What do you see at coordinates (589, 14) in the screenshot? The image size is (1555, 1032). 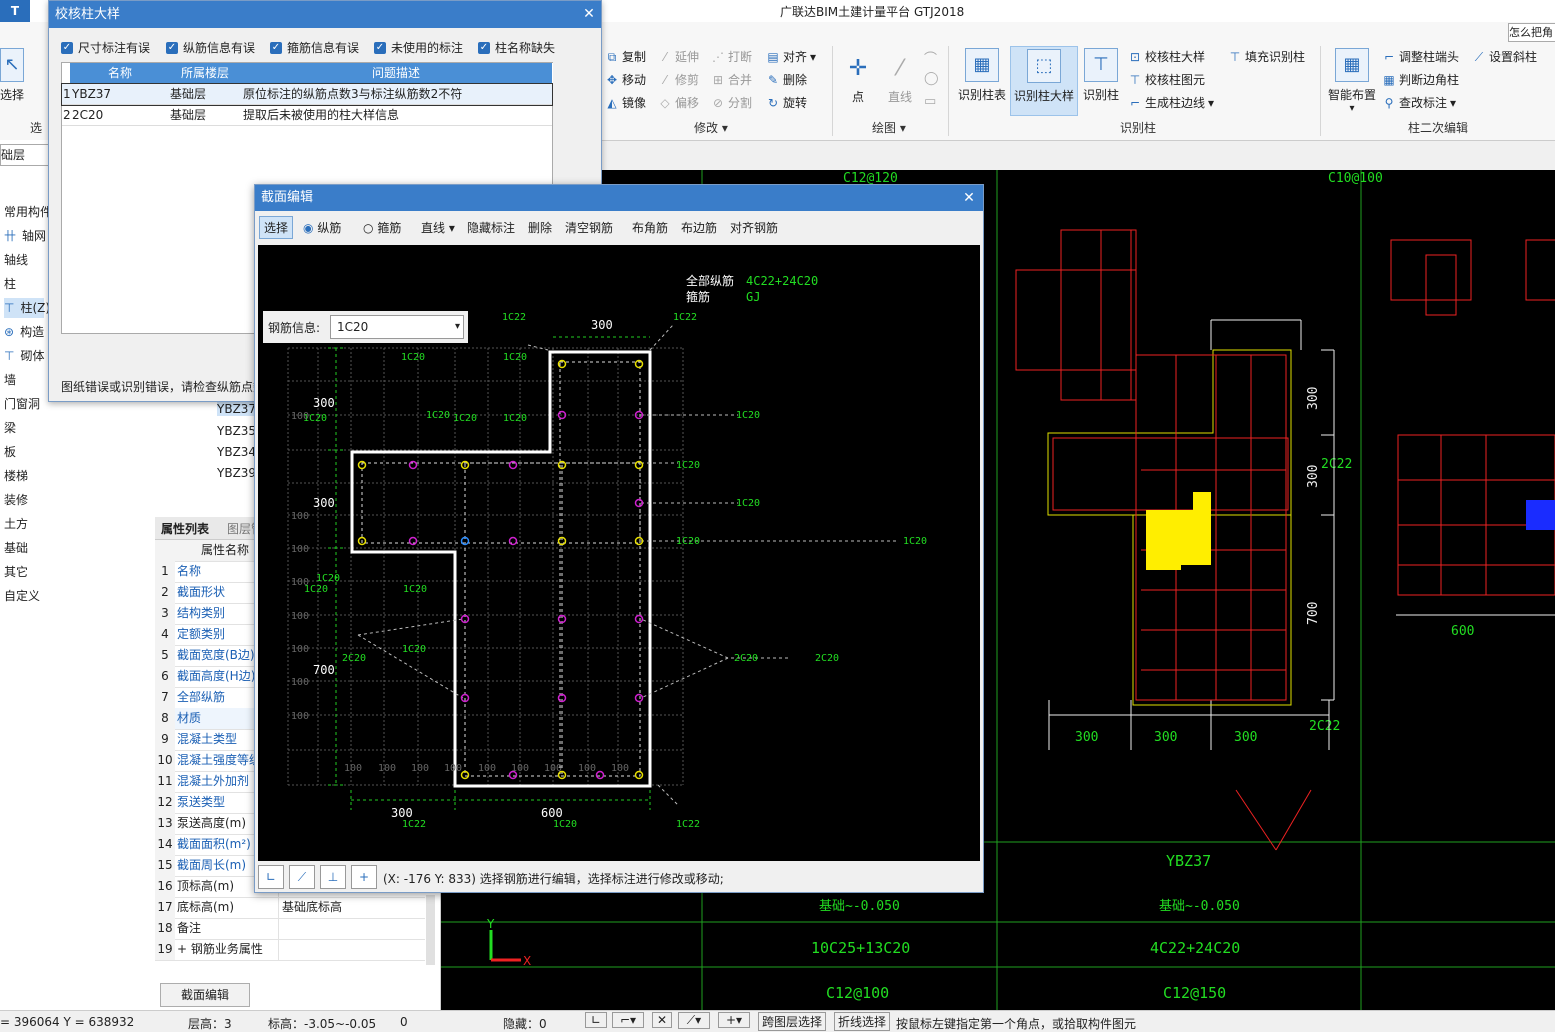 I see `close-icon: ✕` at bounding box center [589, 14].